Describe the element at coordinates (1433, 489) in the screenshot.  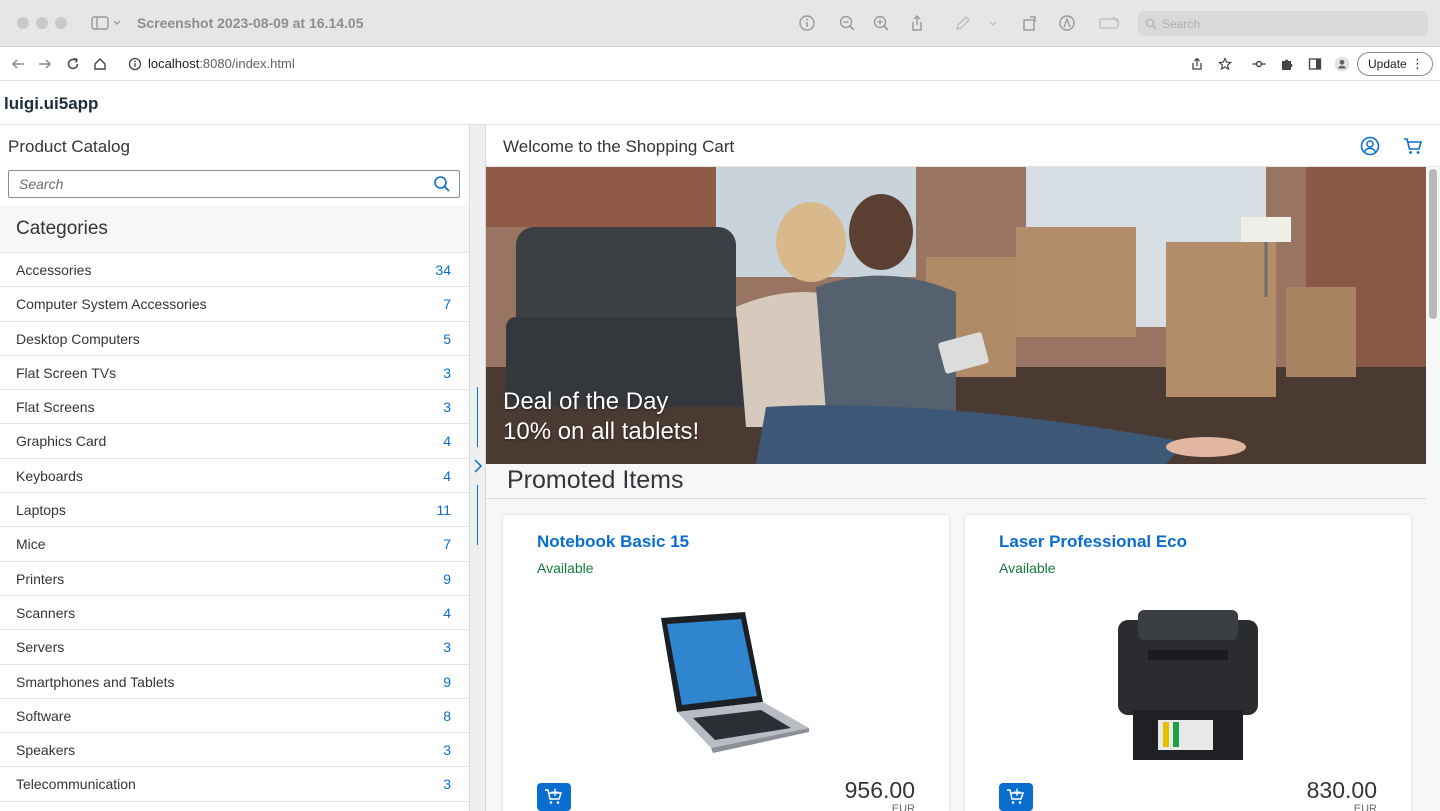
I see `vertical-scrollbar` at that location.